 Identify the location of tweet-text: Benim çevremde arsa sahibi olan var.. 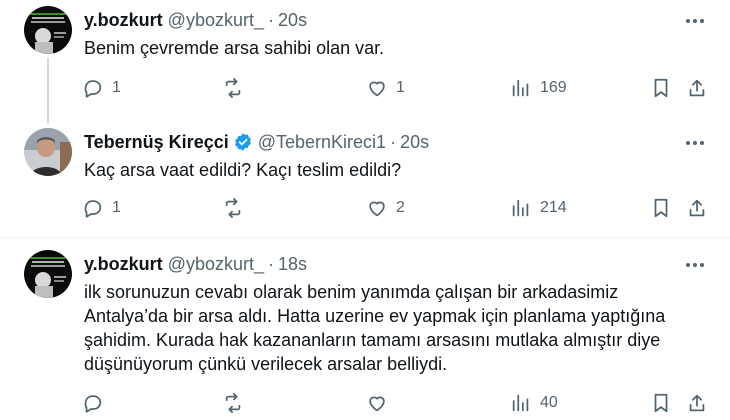
(234, 48).